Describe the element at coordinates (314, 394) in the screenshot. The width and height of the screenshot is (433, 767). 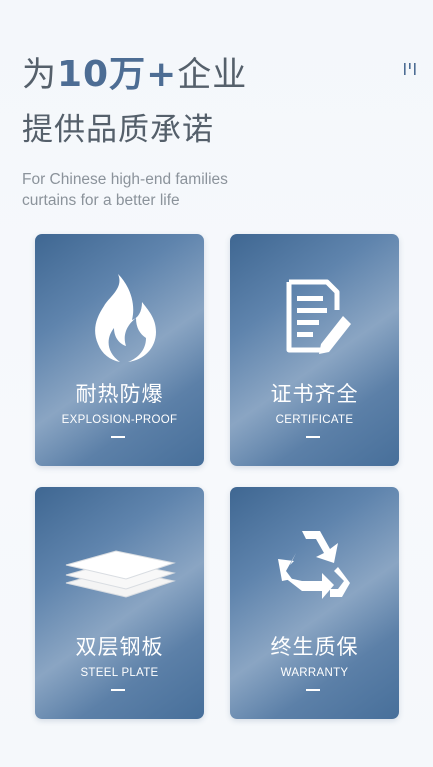
I see `feature-title: 证书齐全` at that location.